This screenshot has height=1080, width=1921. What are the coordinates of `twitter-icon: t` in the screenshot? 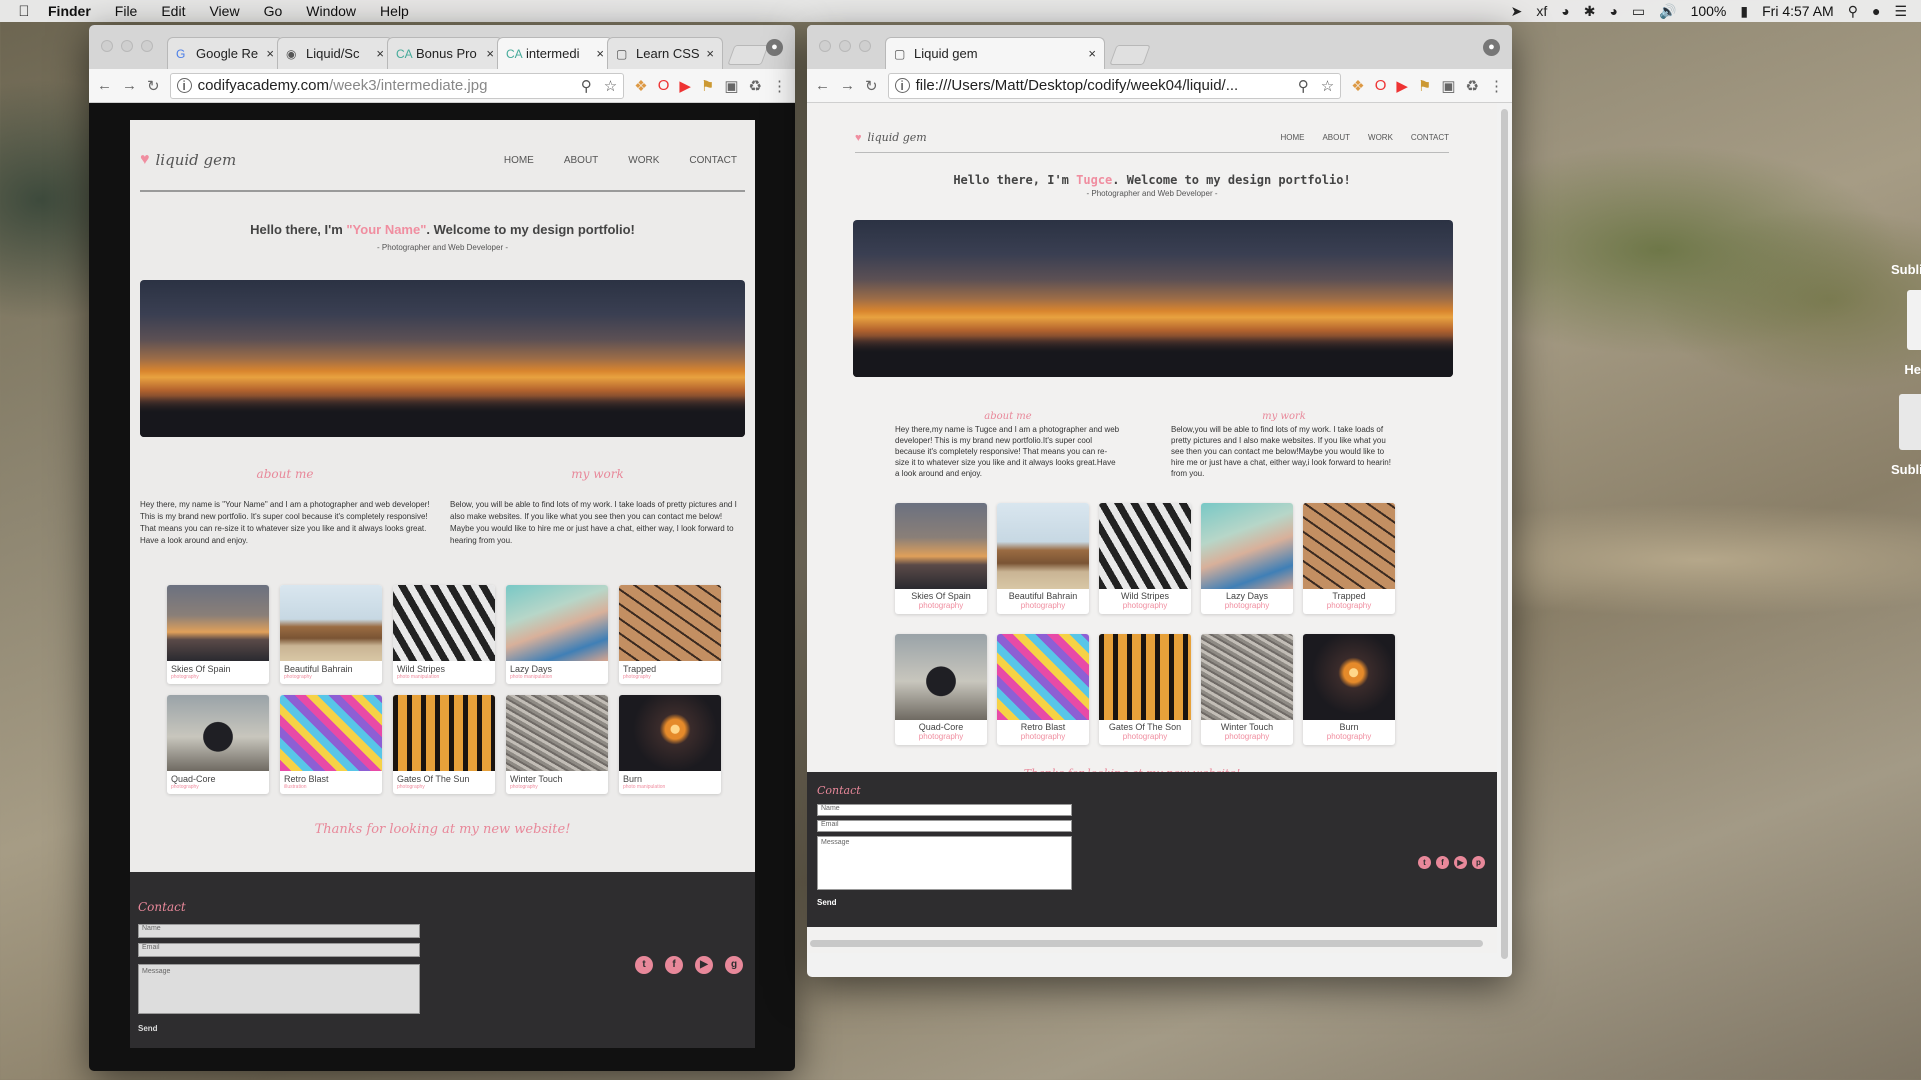 It's located at (1424, 862).